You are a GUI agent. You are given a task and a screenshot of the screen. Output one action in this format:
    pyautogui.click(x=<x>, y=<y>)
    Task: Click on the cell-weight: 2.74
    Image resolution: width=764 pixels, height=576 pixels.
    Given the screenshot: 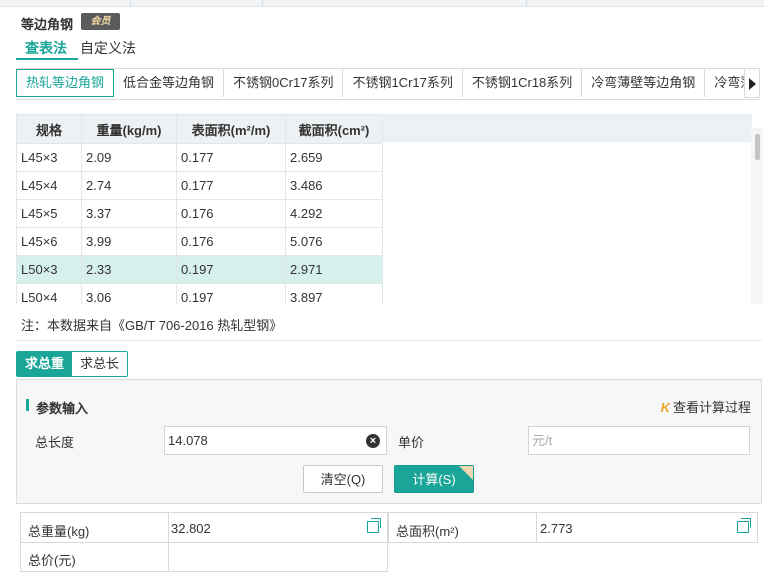 What is the action you would take?
    pyautogui.click(x=129, y=185)
    